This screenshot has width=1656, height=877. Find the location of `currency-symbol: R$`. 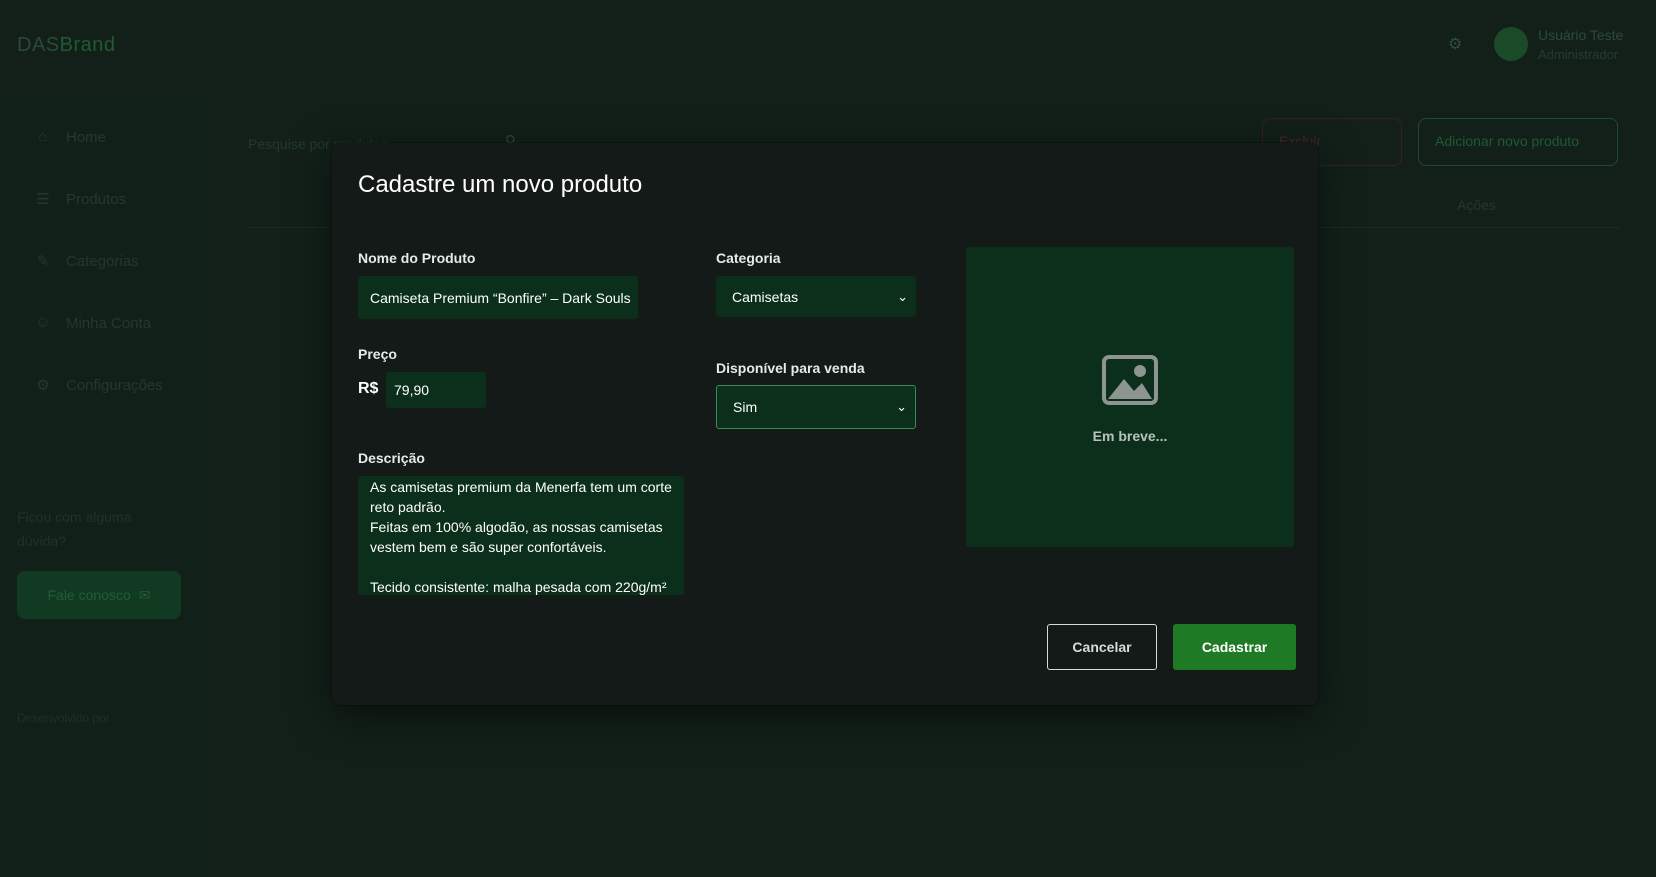

currency-symbol: R$ is located at coordinates (368, 388).